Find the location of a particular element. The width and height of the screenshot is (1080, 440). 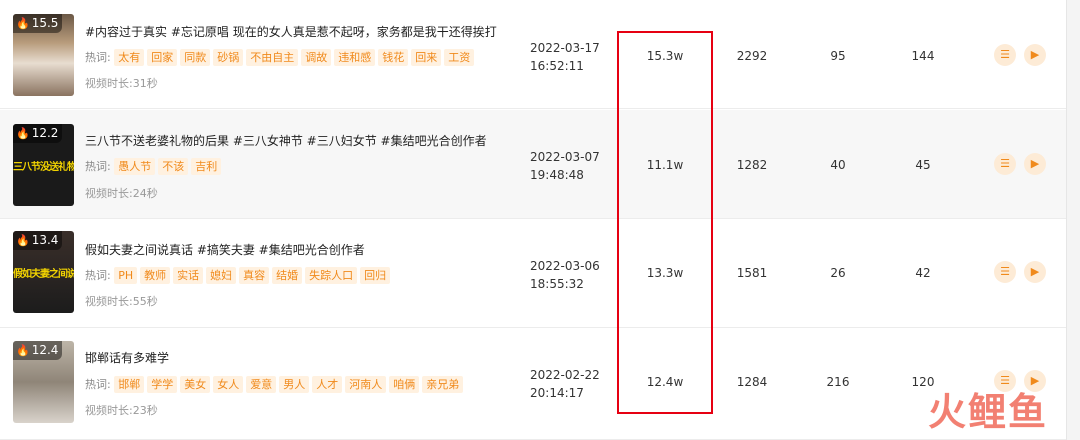

comment-count: 95 is located at coordinates (838, 56).